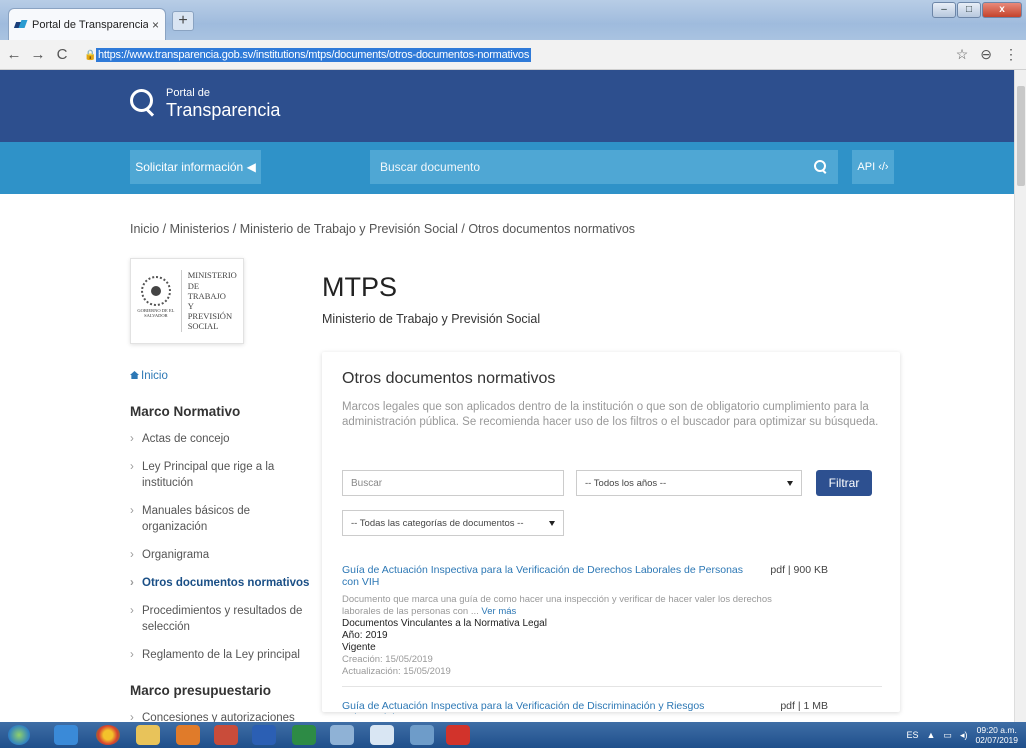 The height and width of the screenshot is (748, 1026). I want to click on file-explorer-icon, so click(148, 735).